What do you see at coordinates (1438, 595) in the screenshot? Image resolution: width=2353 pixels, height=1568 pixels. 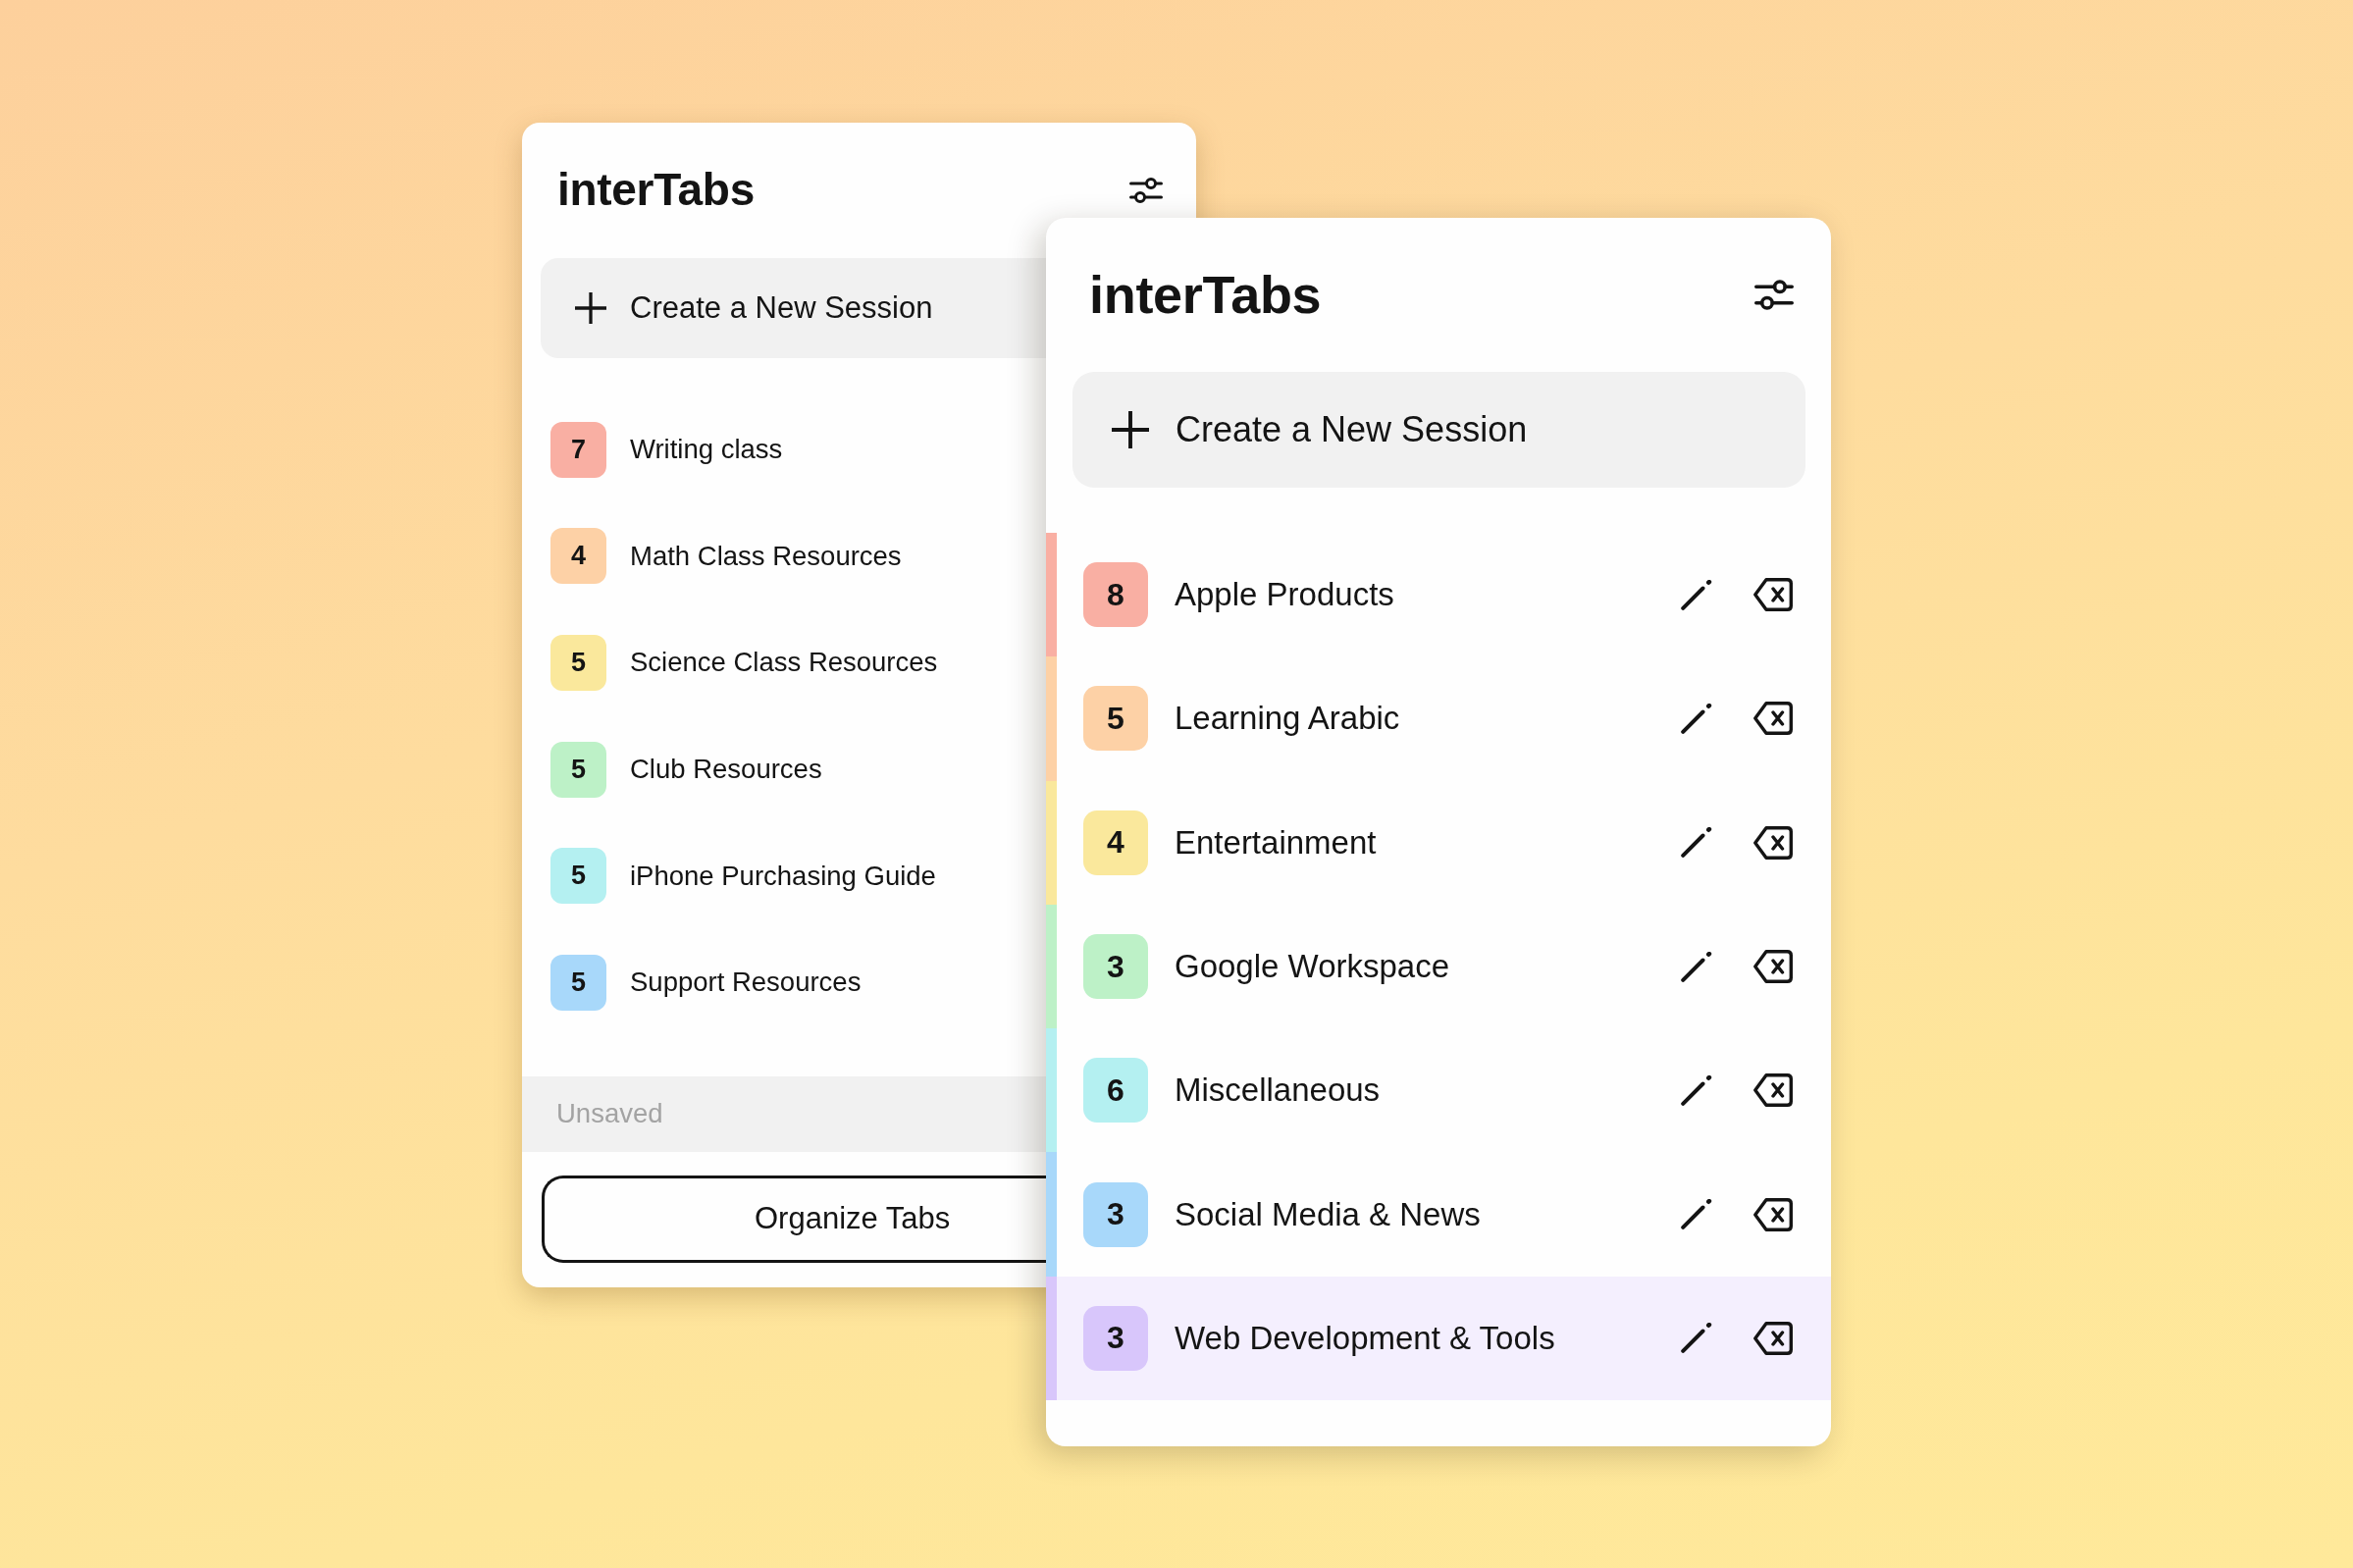 I see `session-row: 8 Apple Products` at bounding box center [1438, 595].